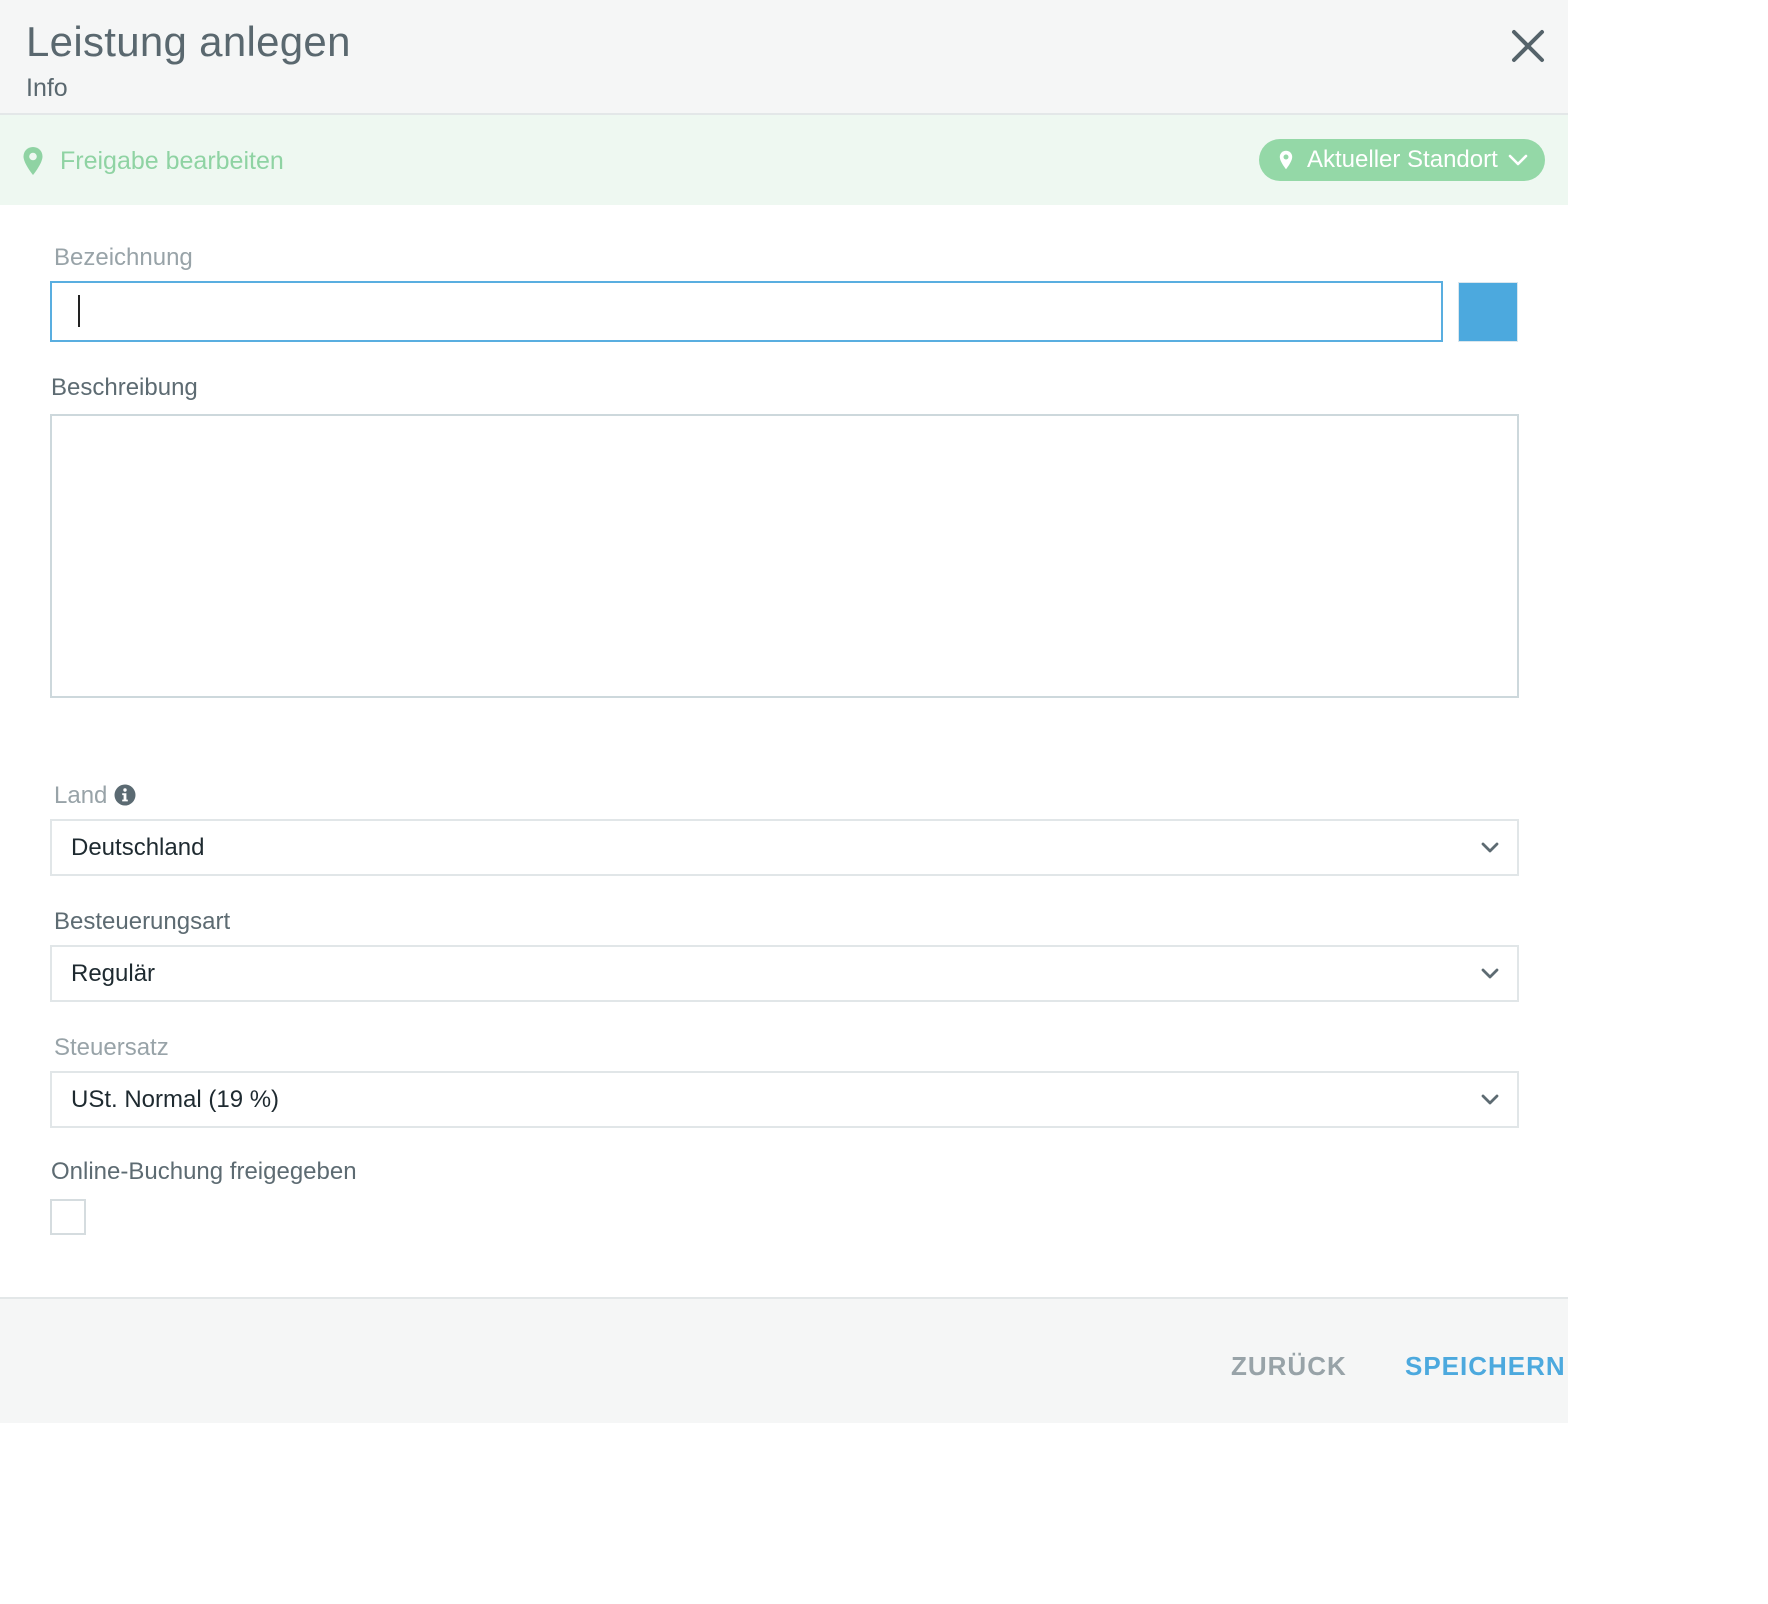 This screenshot has height=1604, width=1768. What do you see at coordinates (111, 1047) in the screenshot?
I see `tax-rate-label: Steuersatz` at bounding box center [111, 1047].